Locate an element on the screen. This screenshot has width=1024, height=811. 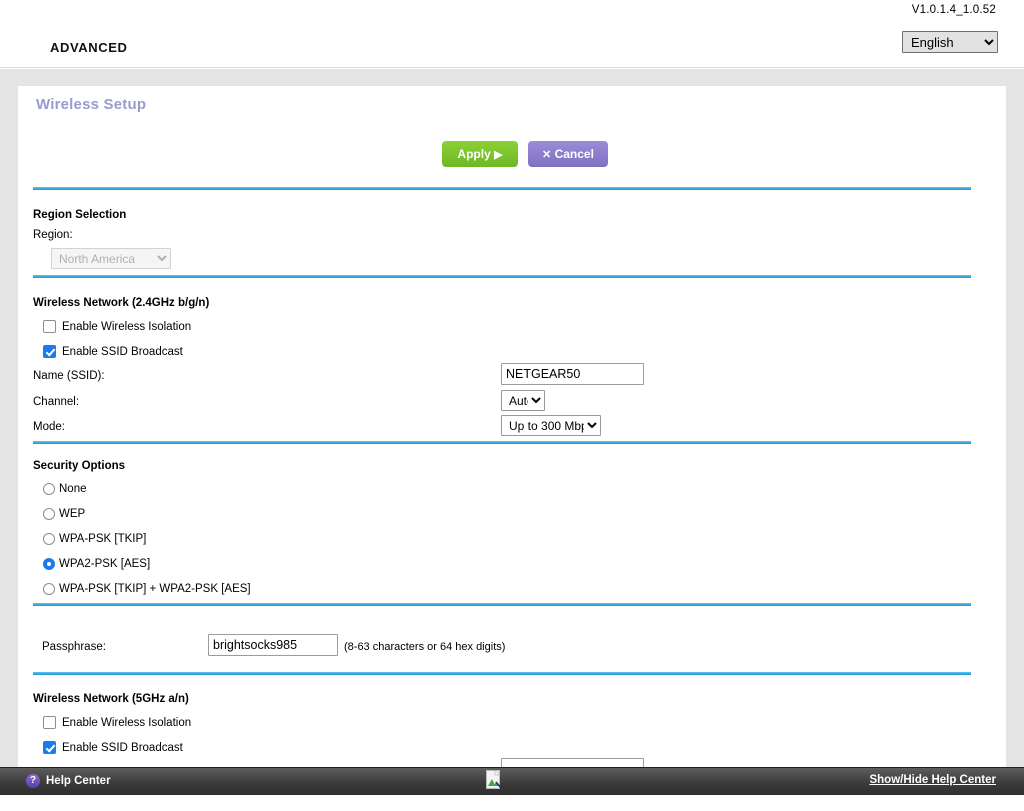
security-option-none-label: None is located at coordinates (73, 489).